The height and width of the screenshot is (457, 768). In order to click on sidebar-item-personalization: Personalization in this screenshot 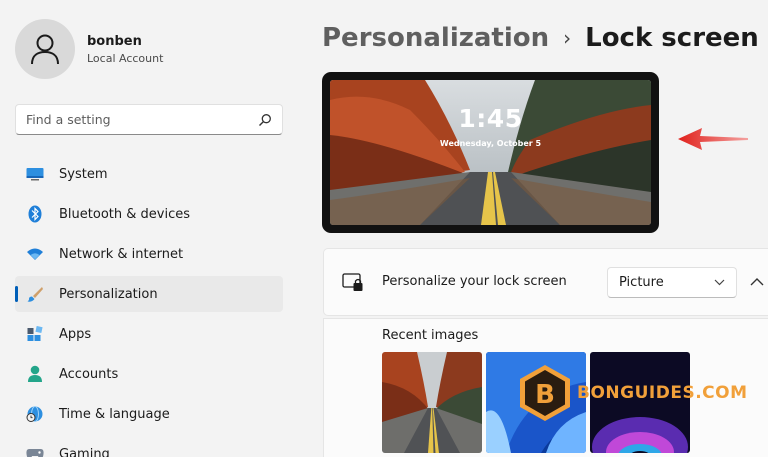, I will do `click(149, 294)`.